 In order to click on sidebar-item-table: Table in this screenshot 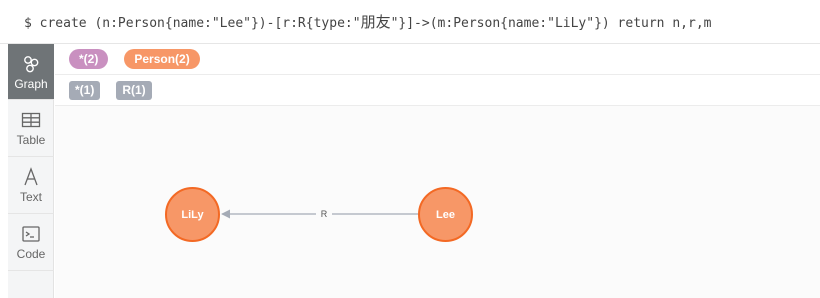, I will do `click(31, 128)`.